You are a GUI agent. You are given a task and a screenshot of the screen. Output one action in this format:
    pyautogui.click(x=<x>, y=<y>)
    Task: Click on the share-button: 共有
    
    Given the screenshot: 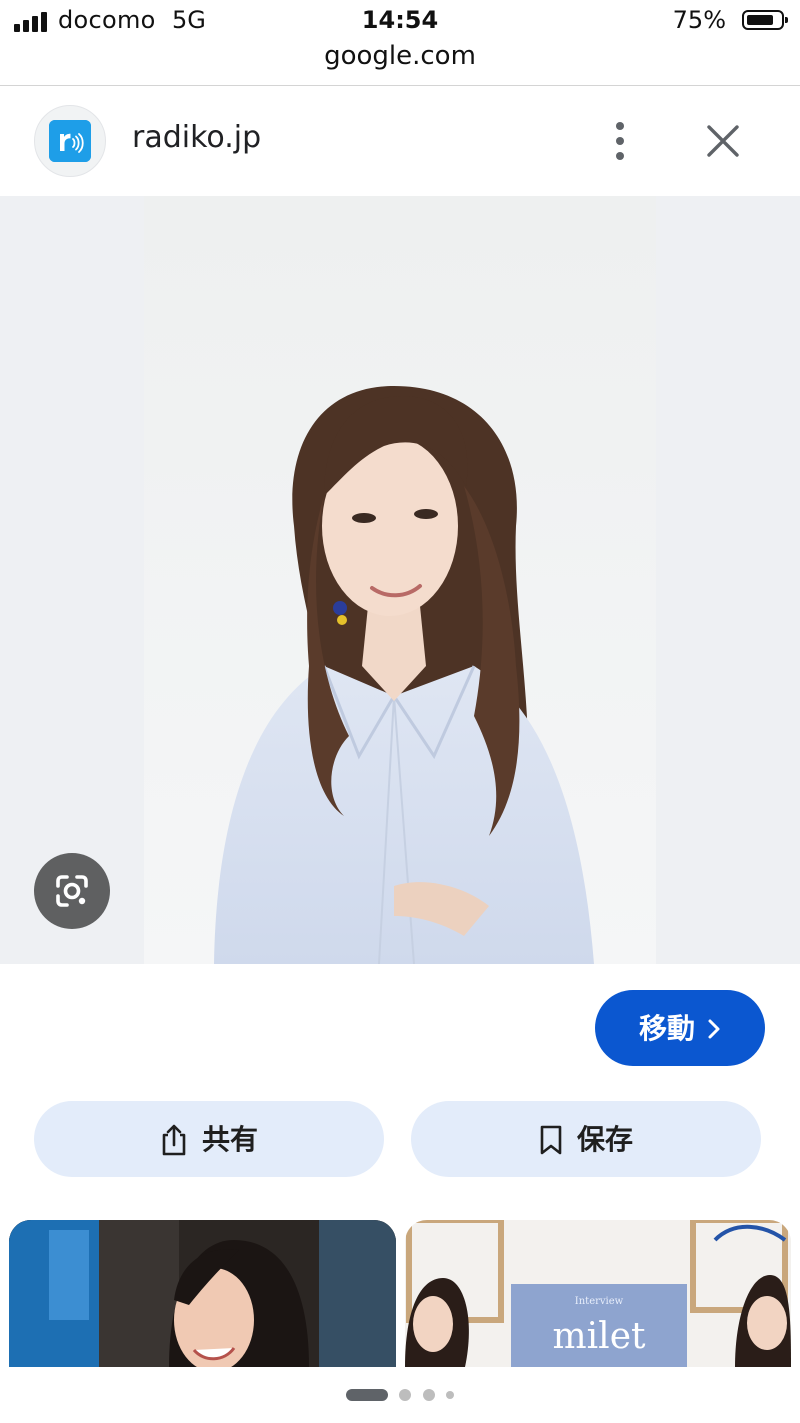 What is the action you would take?
    pyautogui.click(x=209, y=1139)
    